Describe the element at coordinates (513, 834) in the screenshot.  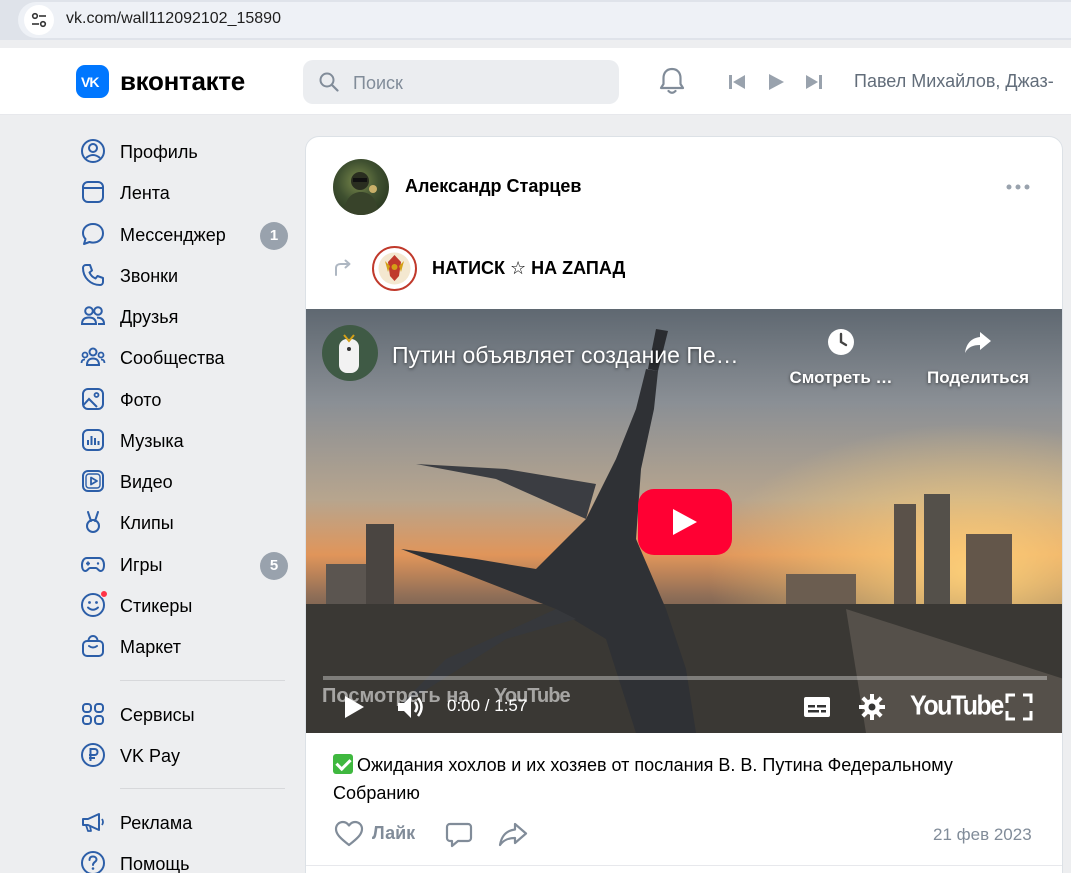
I see `share-icon` at that location.